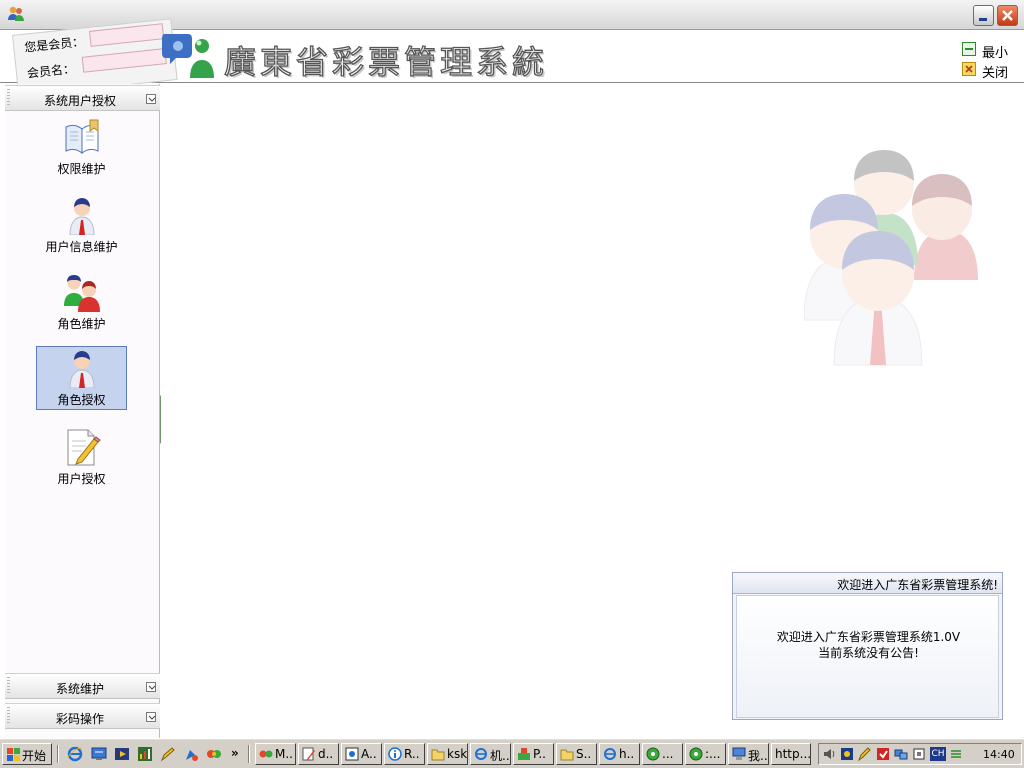  What do you see at coordinates (919, 754) in the screenshot?
I see `device-icon` at bounding box center [919, 754].